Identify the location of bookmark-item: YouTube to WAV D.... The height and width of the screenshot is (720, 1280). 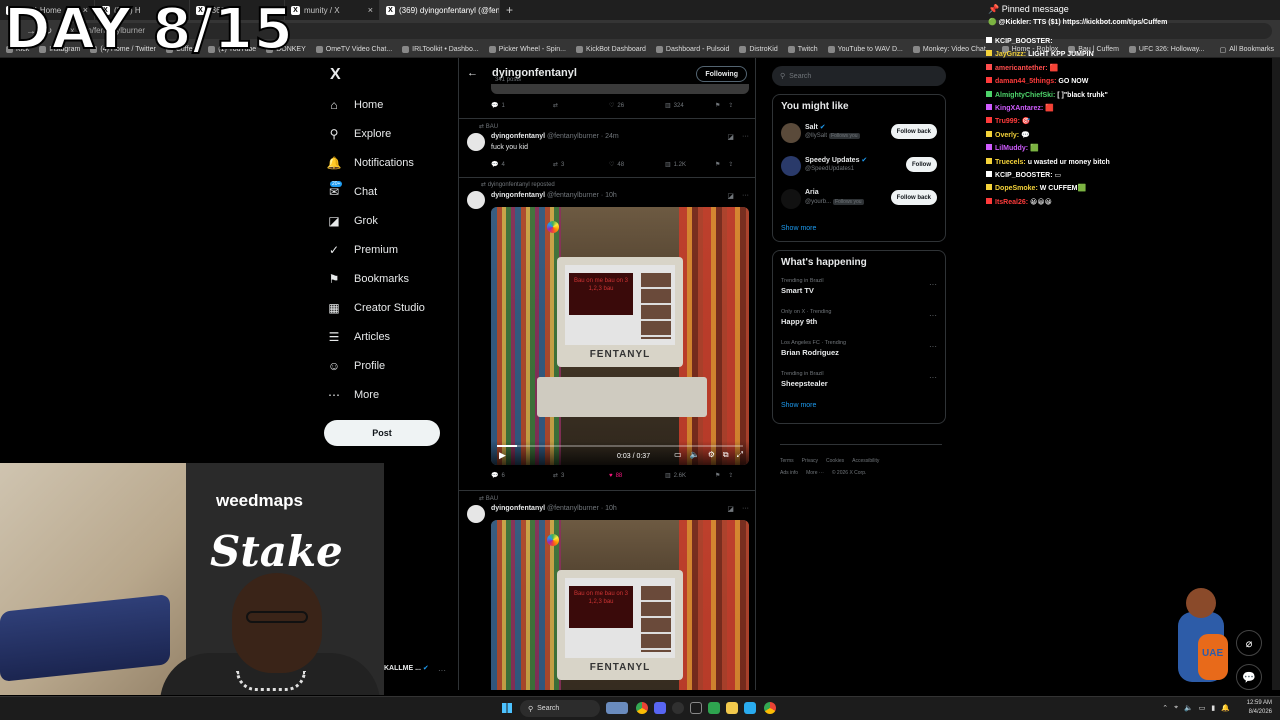
(865, 49).